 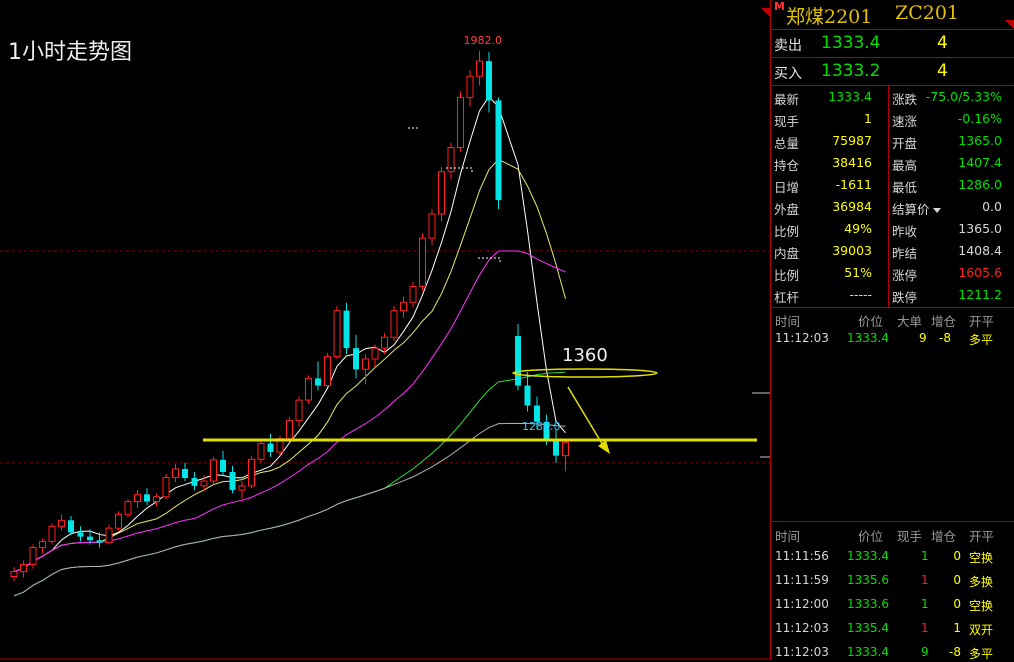 I want to click on stat-label: 现手, so click(x=787, y=121).